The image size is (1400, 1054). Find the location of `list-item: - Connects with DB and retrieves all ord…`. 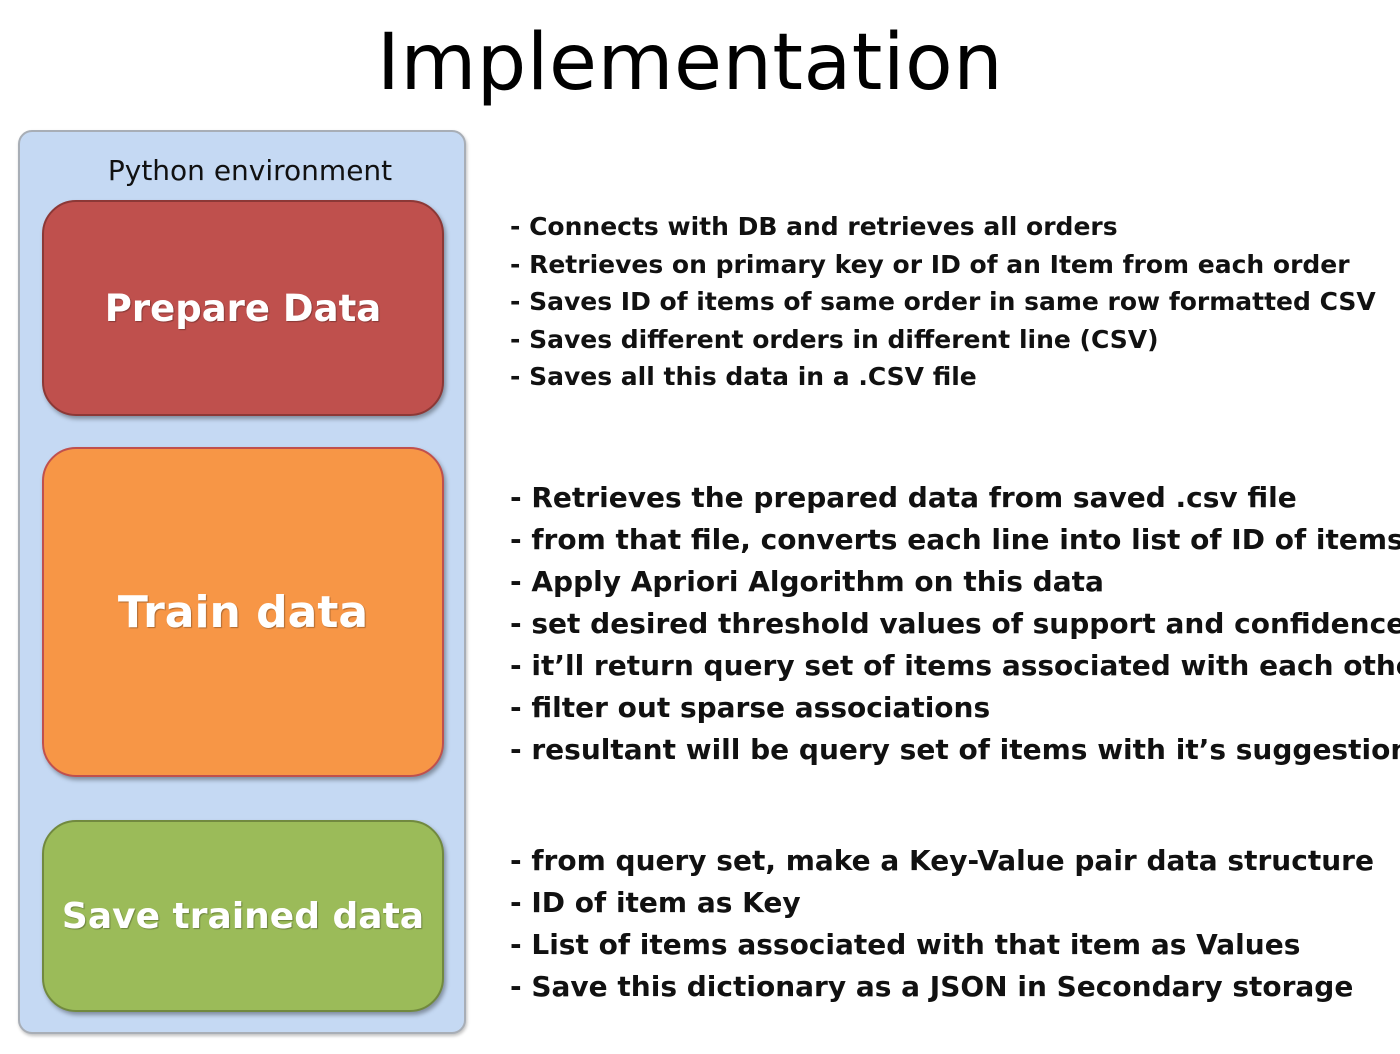

list-item: - Connects with DB and retrieves all ord… is located at coordinates (814, 226).